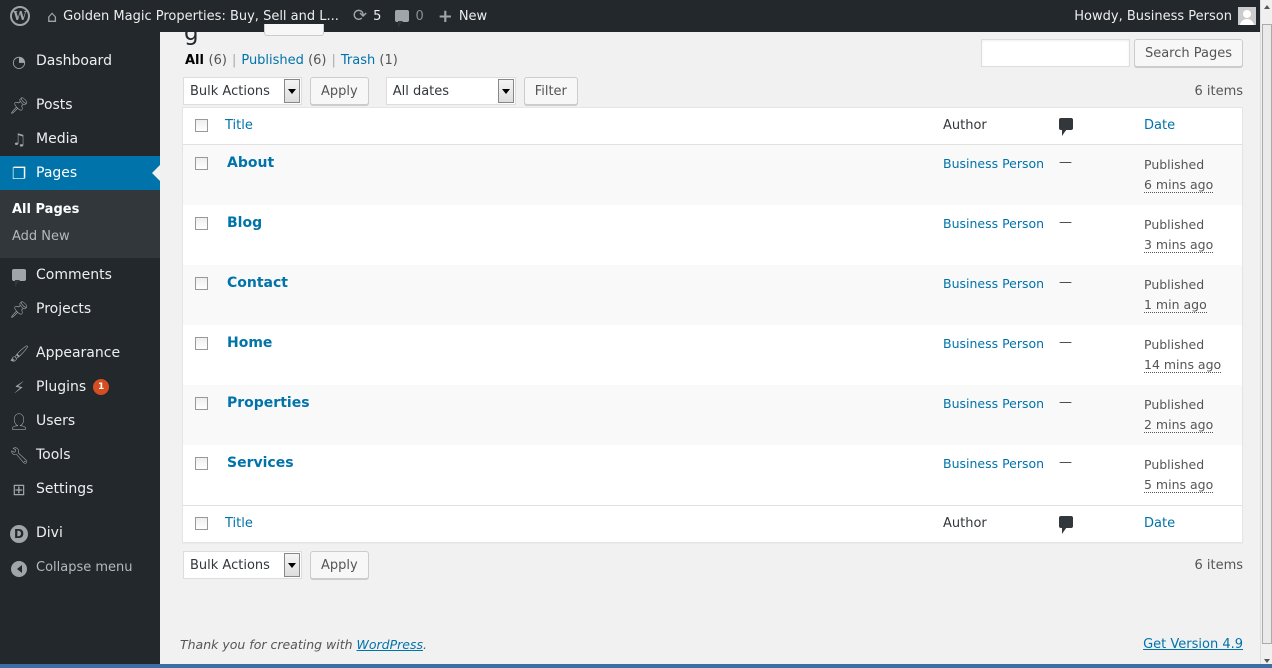  Describe the element at coordinates (257, 283) in the screenshot. I see `page-title-link: Contact` at that location.